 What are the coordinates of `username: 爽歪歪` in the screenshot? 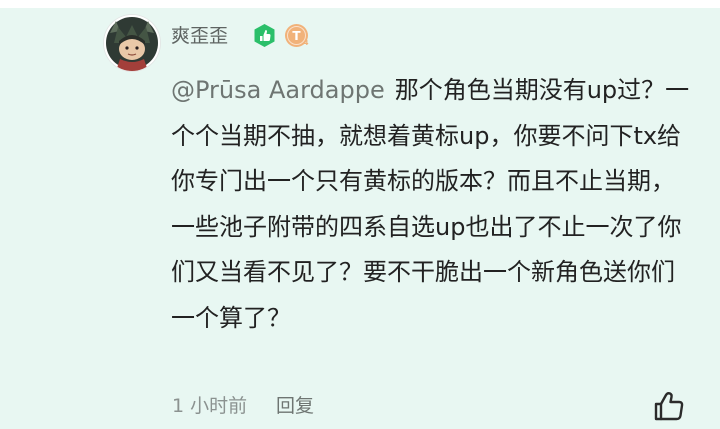 It's located at (199, 36).